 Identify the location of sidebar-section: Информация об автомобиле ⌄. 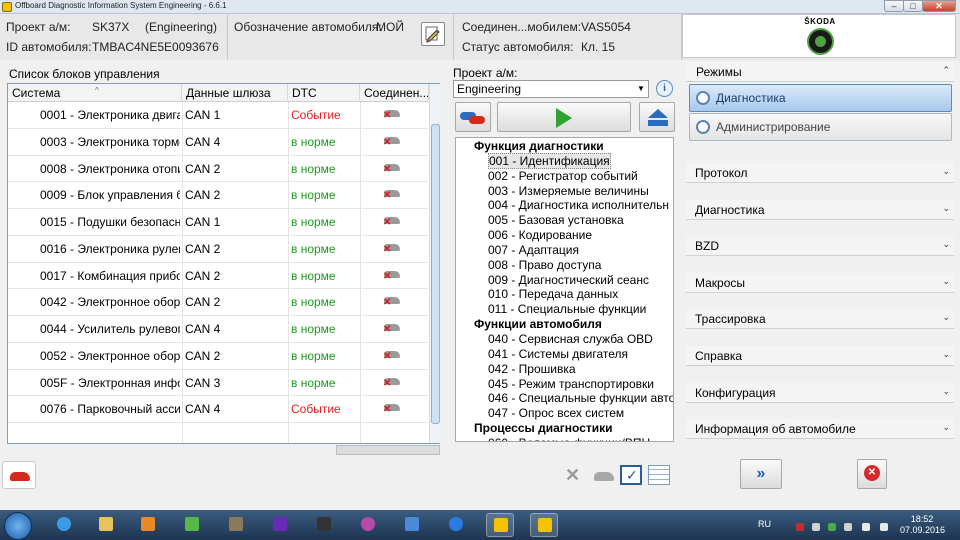
(820, 429).